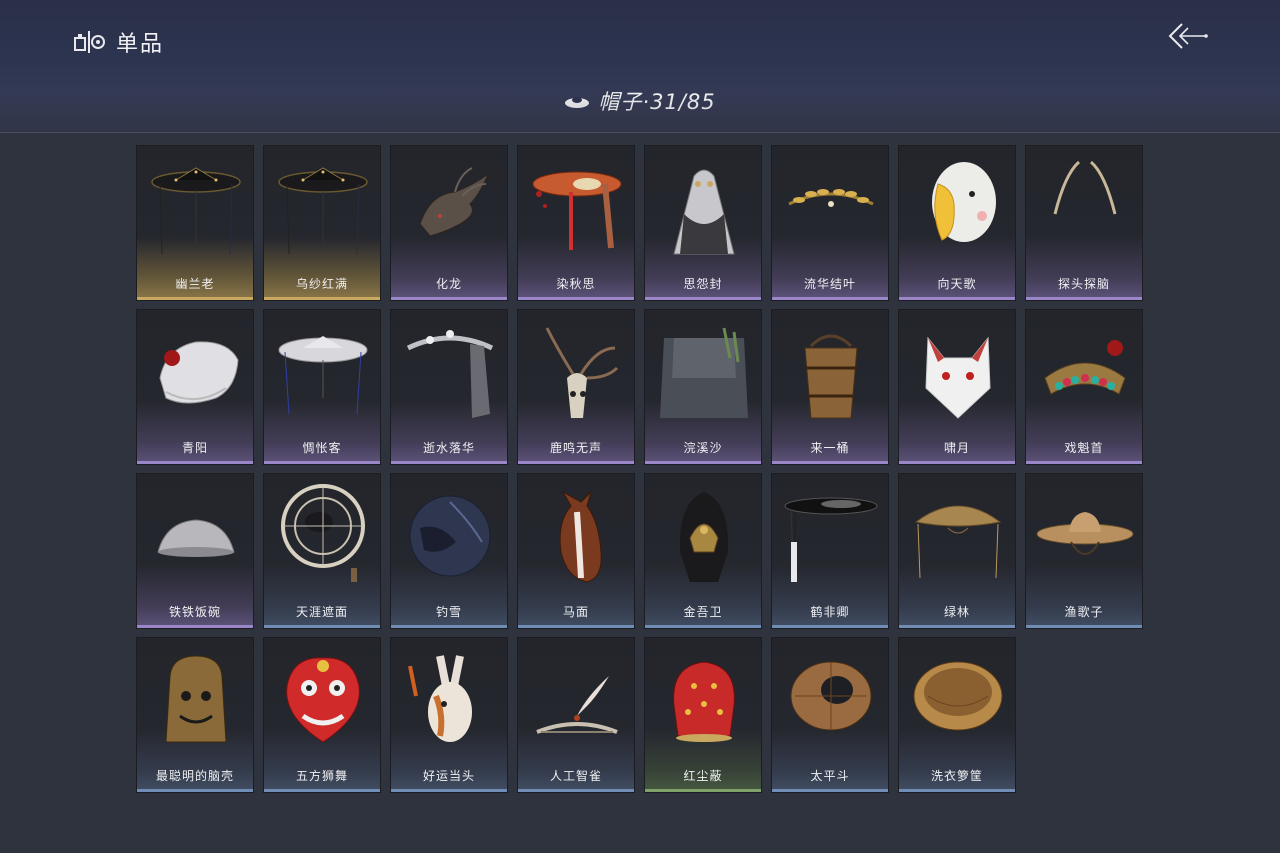  I want to click on item-card: 金吾卫, so click(703, 551).